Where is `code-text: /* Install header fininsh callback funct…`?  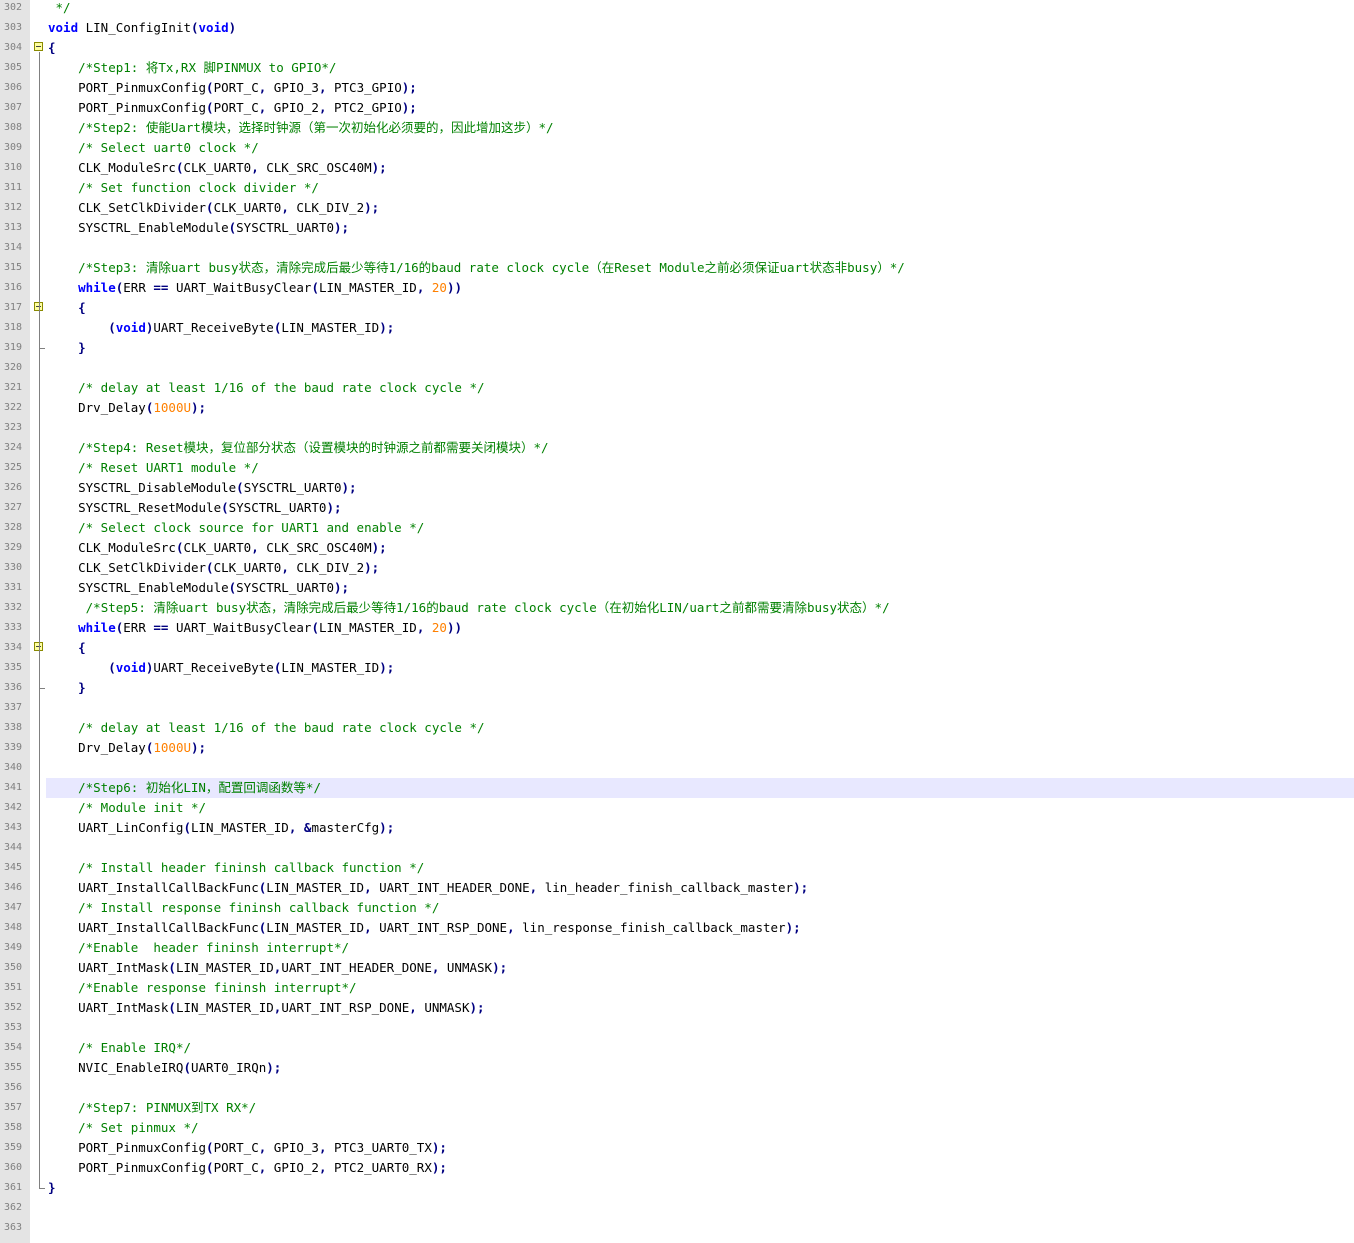 code-text: /* Install header fininsh callback funct… is located at coordinates (236, 868).